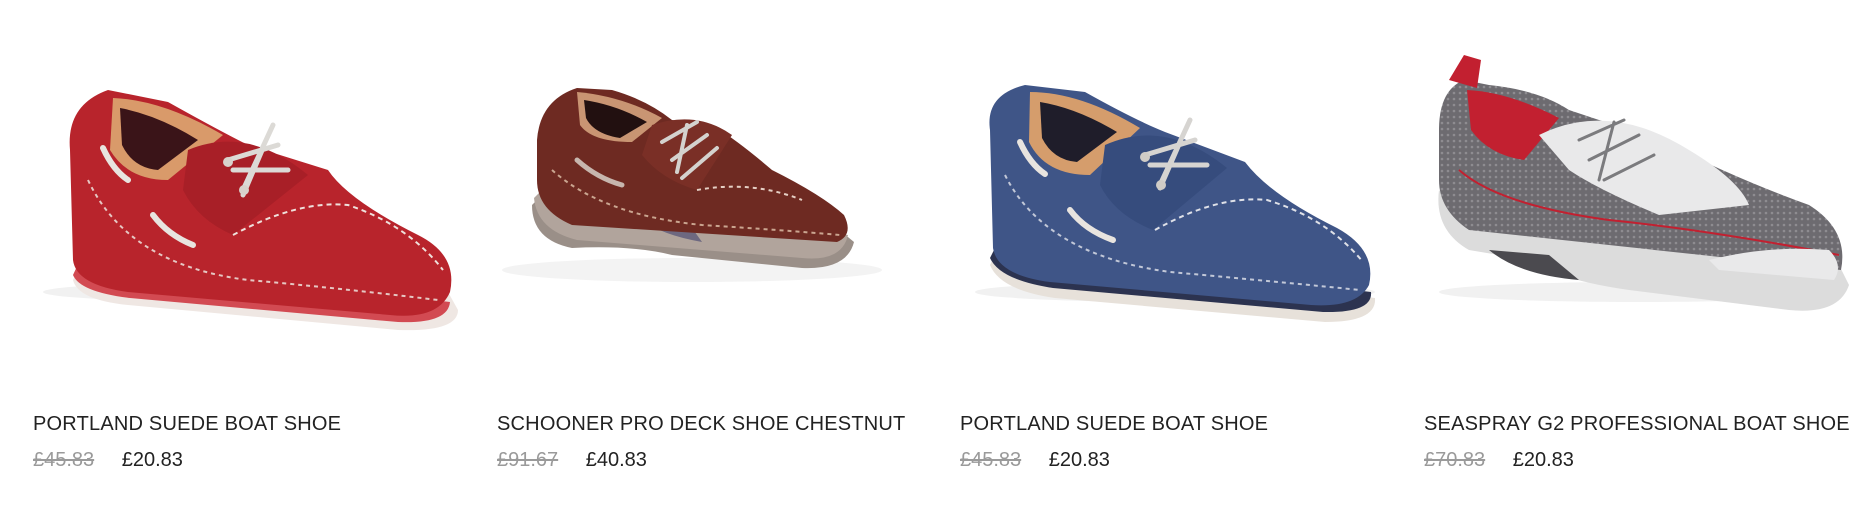 This screenshot has width=1856, height=518. Describe the element at coordinates (692, 185) in the screenshot. I see `chestnut-leather-deck-shoe-image` at that location.